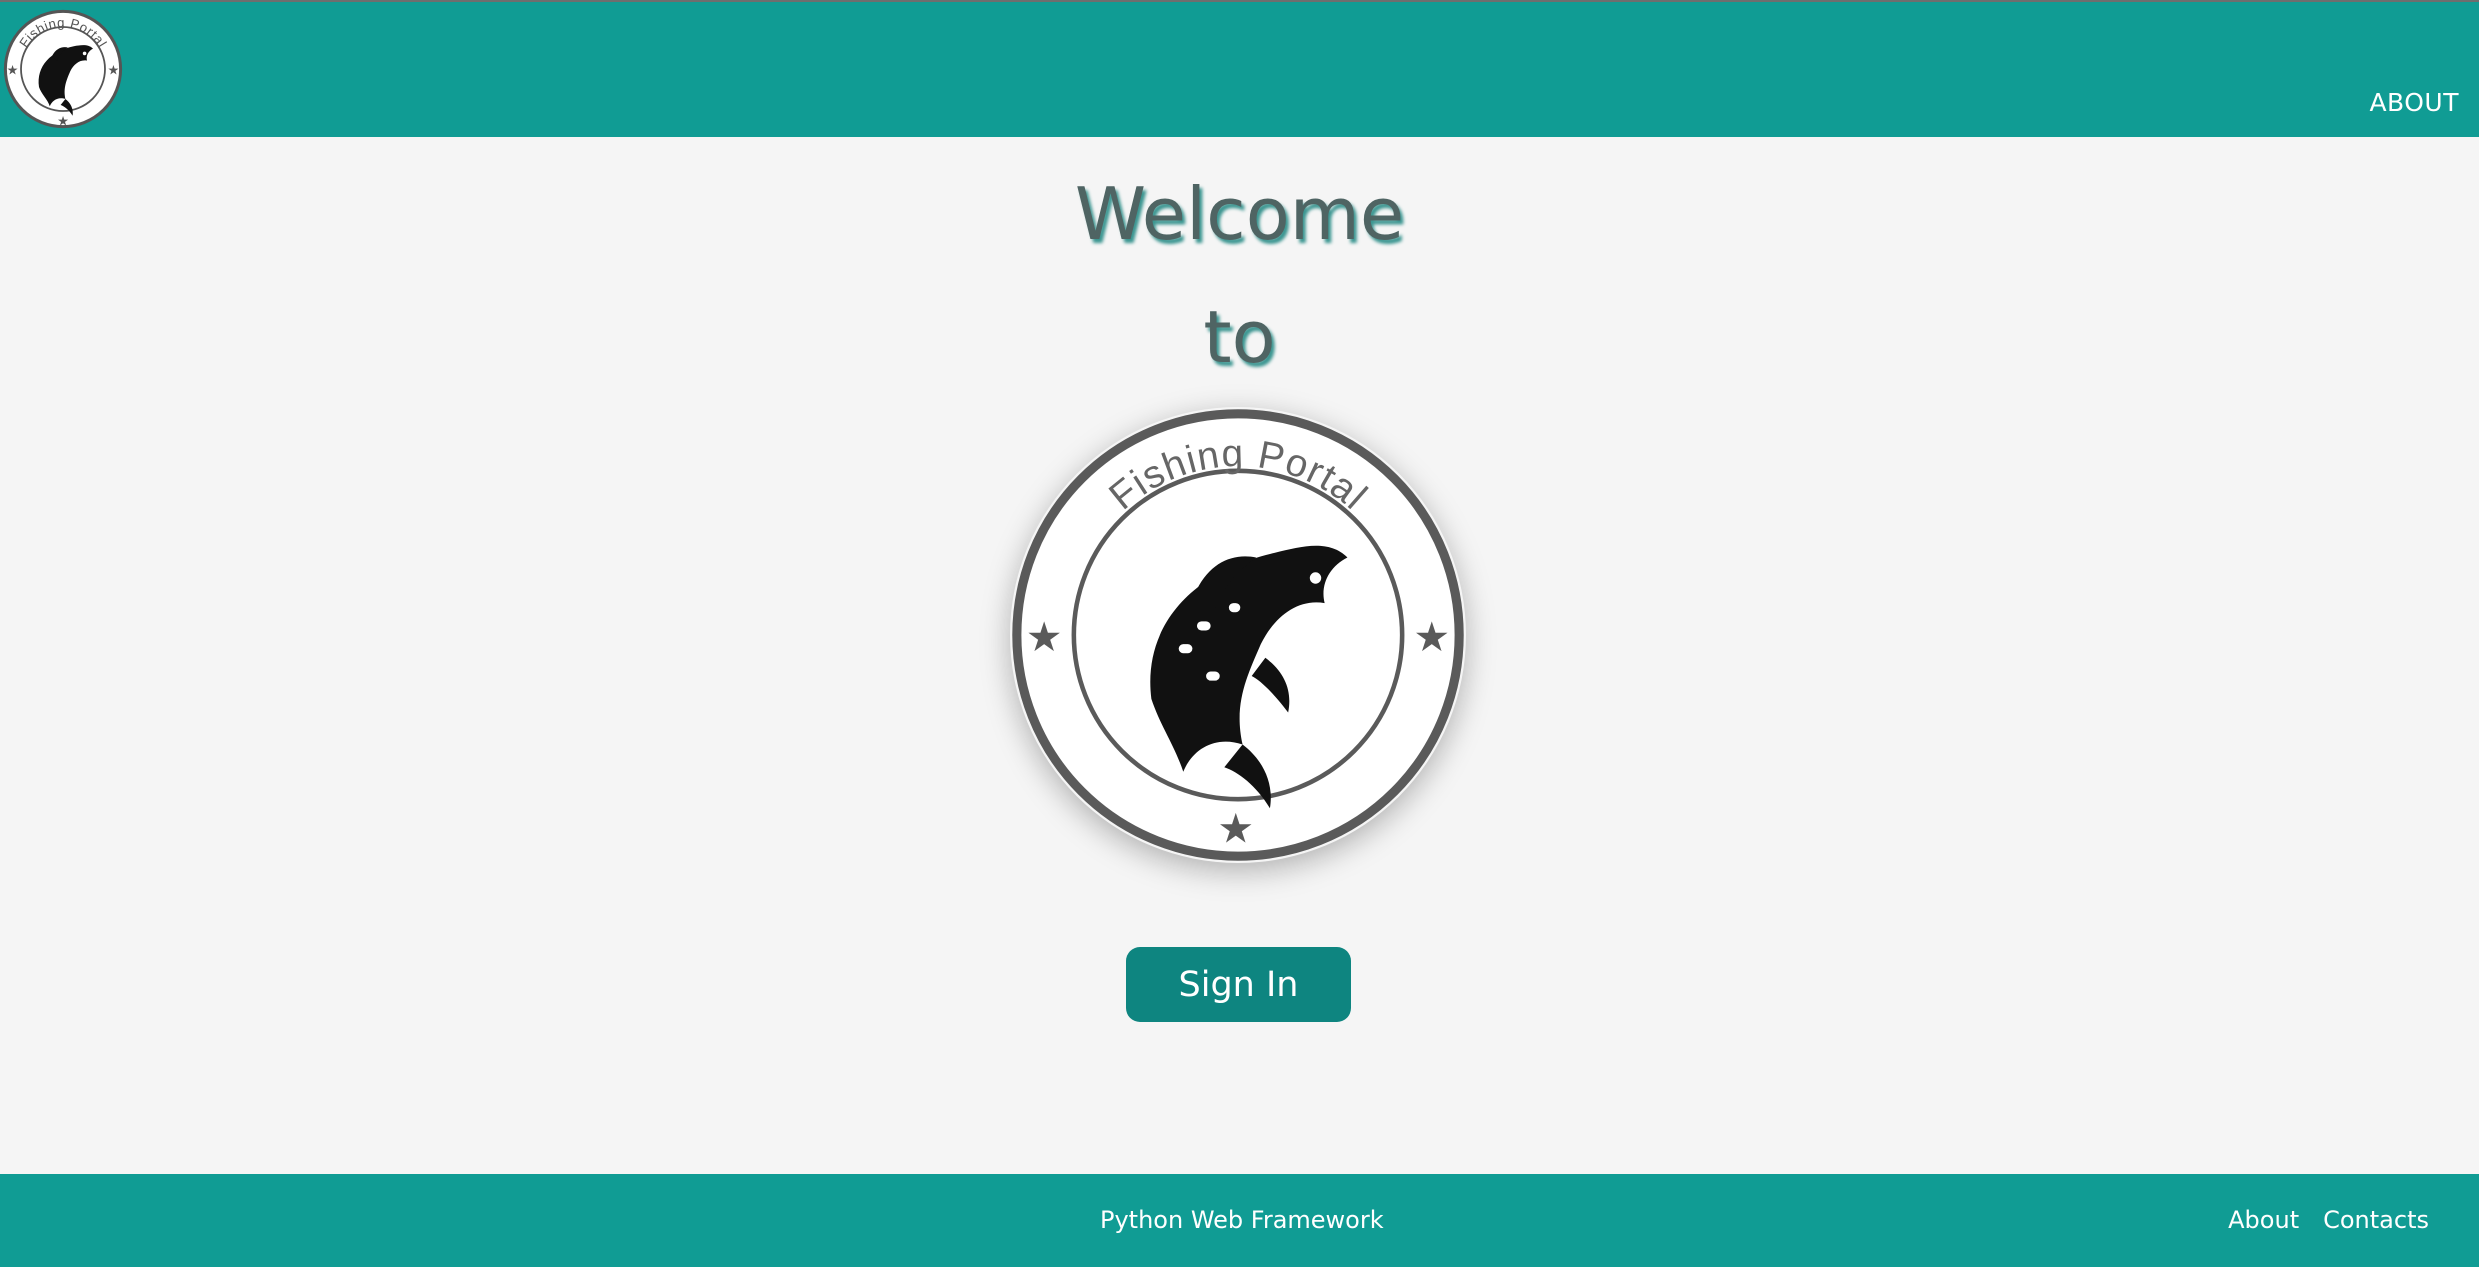 The image size is (2479, 1267). What do you see at coordinates (1239, 68) in the screenshot?
I see `top-navbar: Fishing Portal ★ ★ ★ ABOUT` at bounding box center [1239, 68].